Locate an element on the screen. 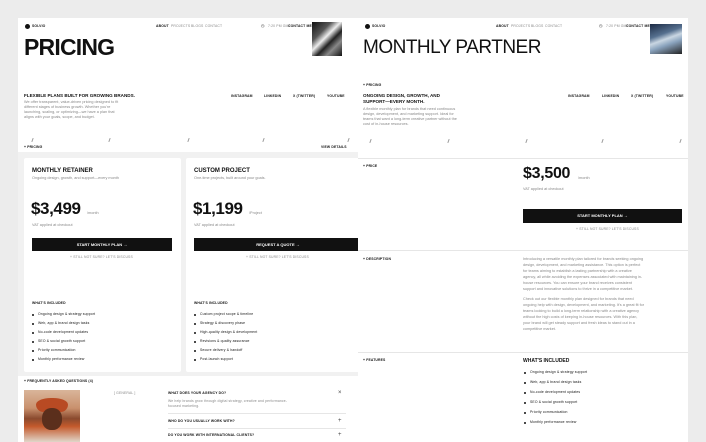 This screenshot has height=442, width=706. faq-question: WHAT DOES YOUR AGENCY DO? is located at coordinates (197, 393).